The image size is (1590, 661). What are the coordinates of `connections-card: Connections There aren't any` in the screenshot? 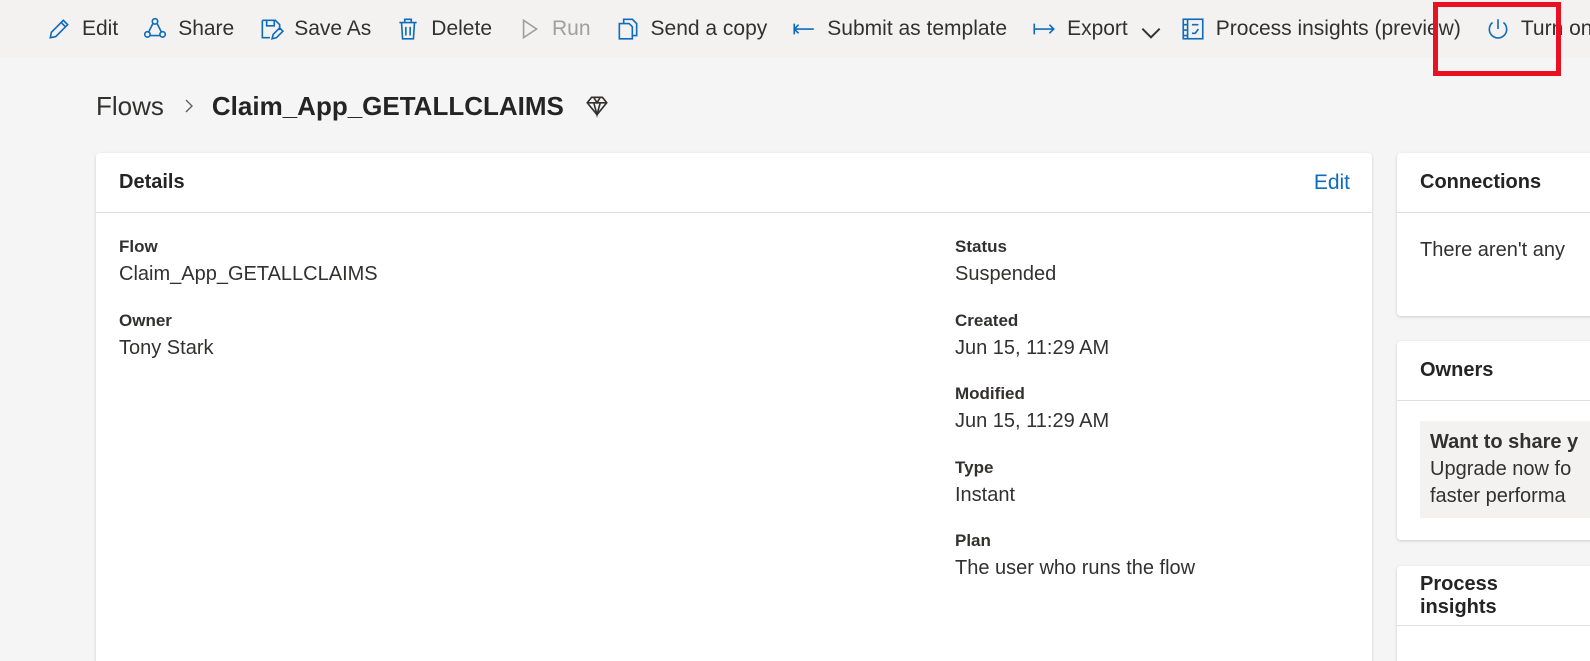 It's located at (1493, 234).